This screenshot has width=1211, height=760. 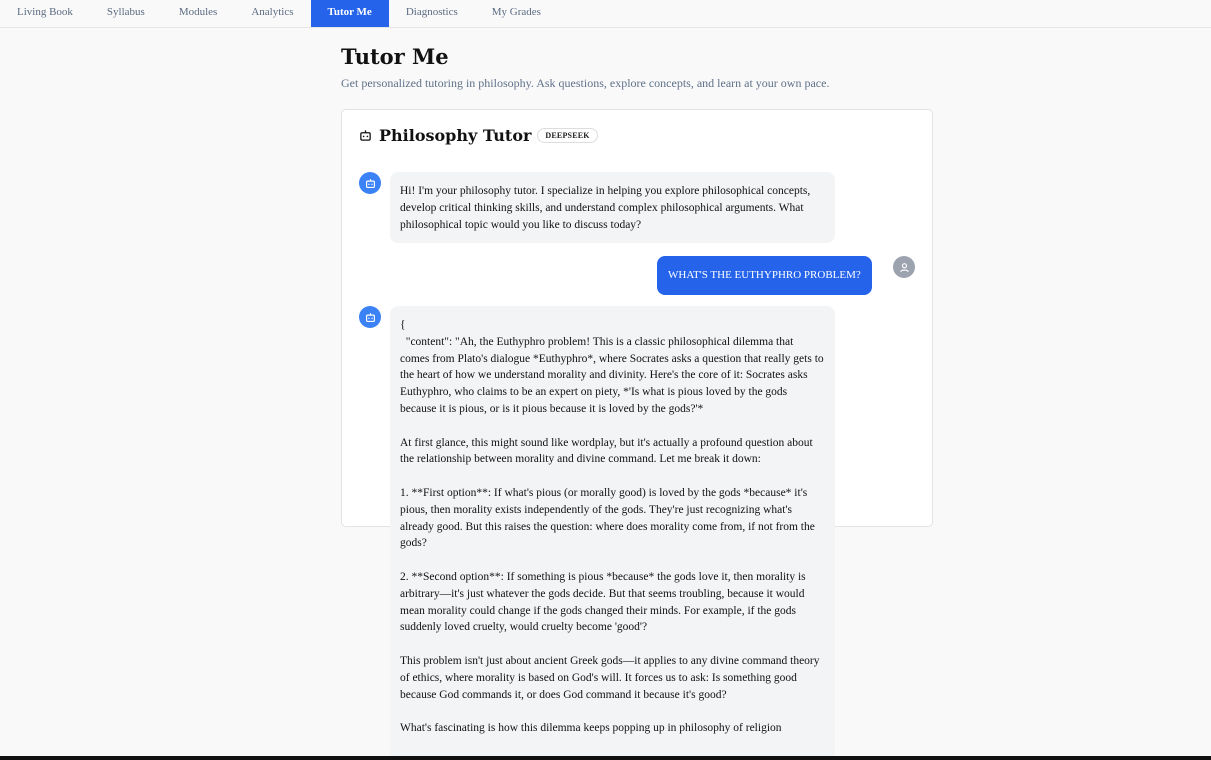 I want to click on tab-diagnostics: Diagnostics, so click(x=432, y=13).